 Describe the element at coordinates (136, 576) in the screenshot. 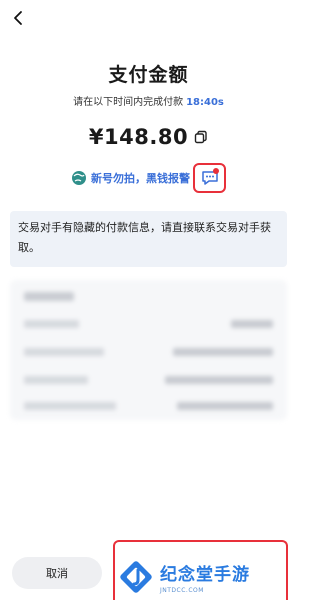

I see `watermark-logo-icon` at that location.